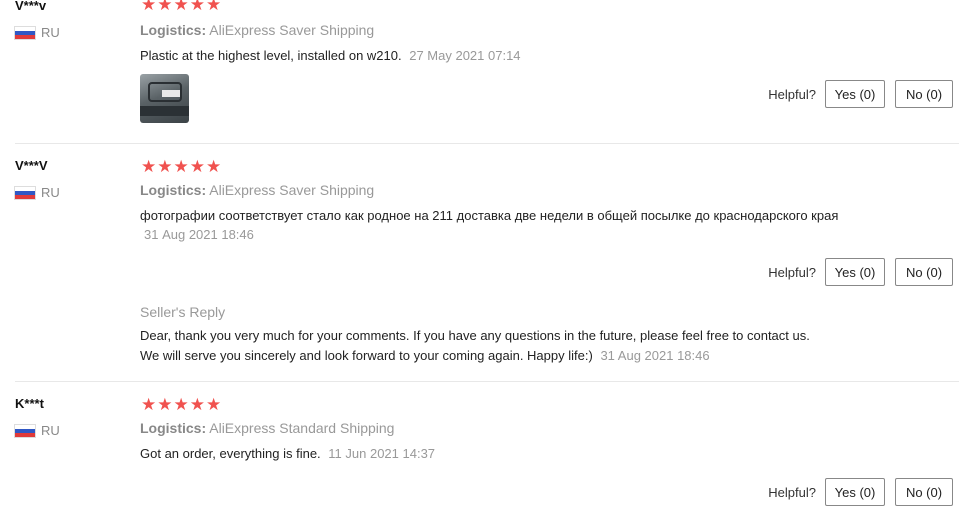  What do you see at coordinates (31, 6) in the screenshot?
I see `reviewer-name: V***v` at bounding box center [31, 6].